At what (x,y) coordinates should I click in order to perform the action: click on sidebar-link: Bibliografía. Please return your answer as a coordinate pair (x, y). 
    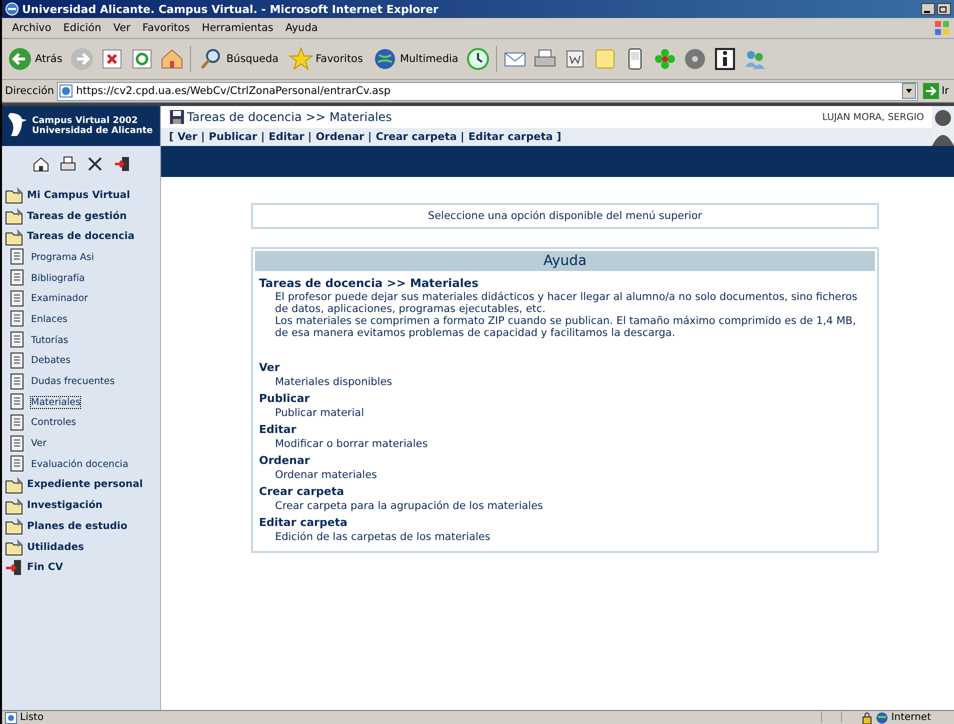
    Looking at the image, I should click on (58, 278).